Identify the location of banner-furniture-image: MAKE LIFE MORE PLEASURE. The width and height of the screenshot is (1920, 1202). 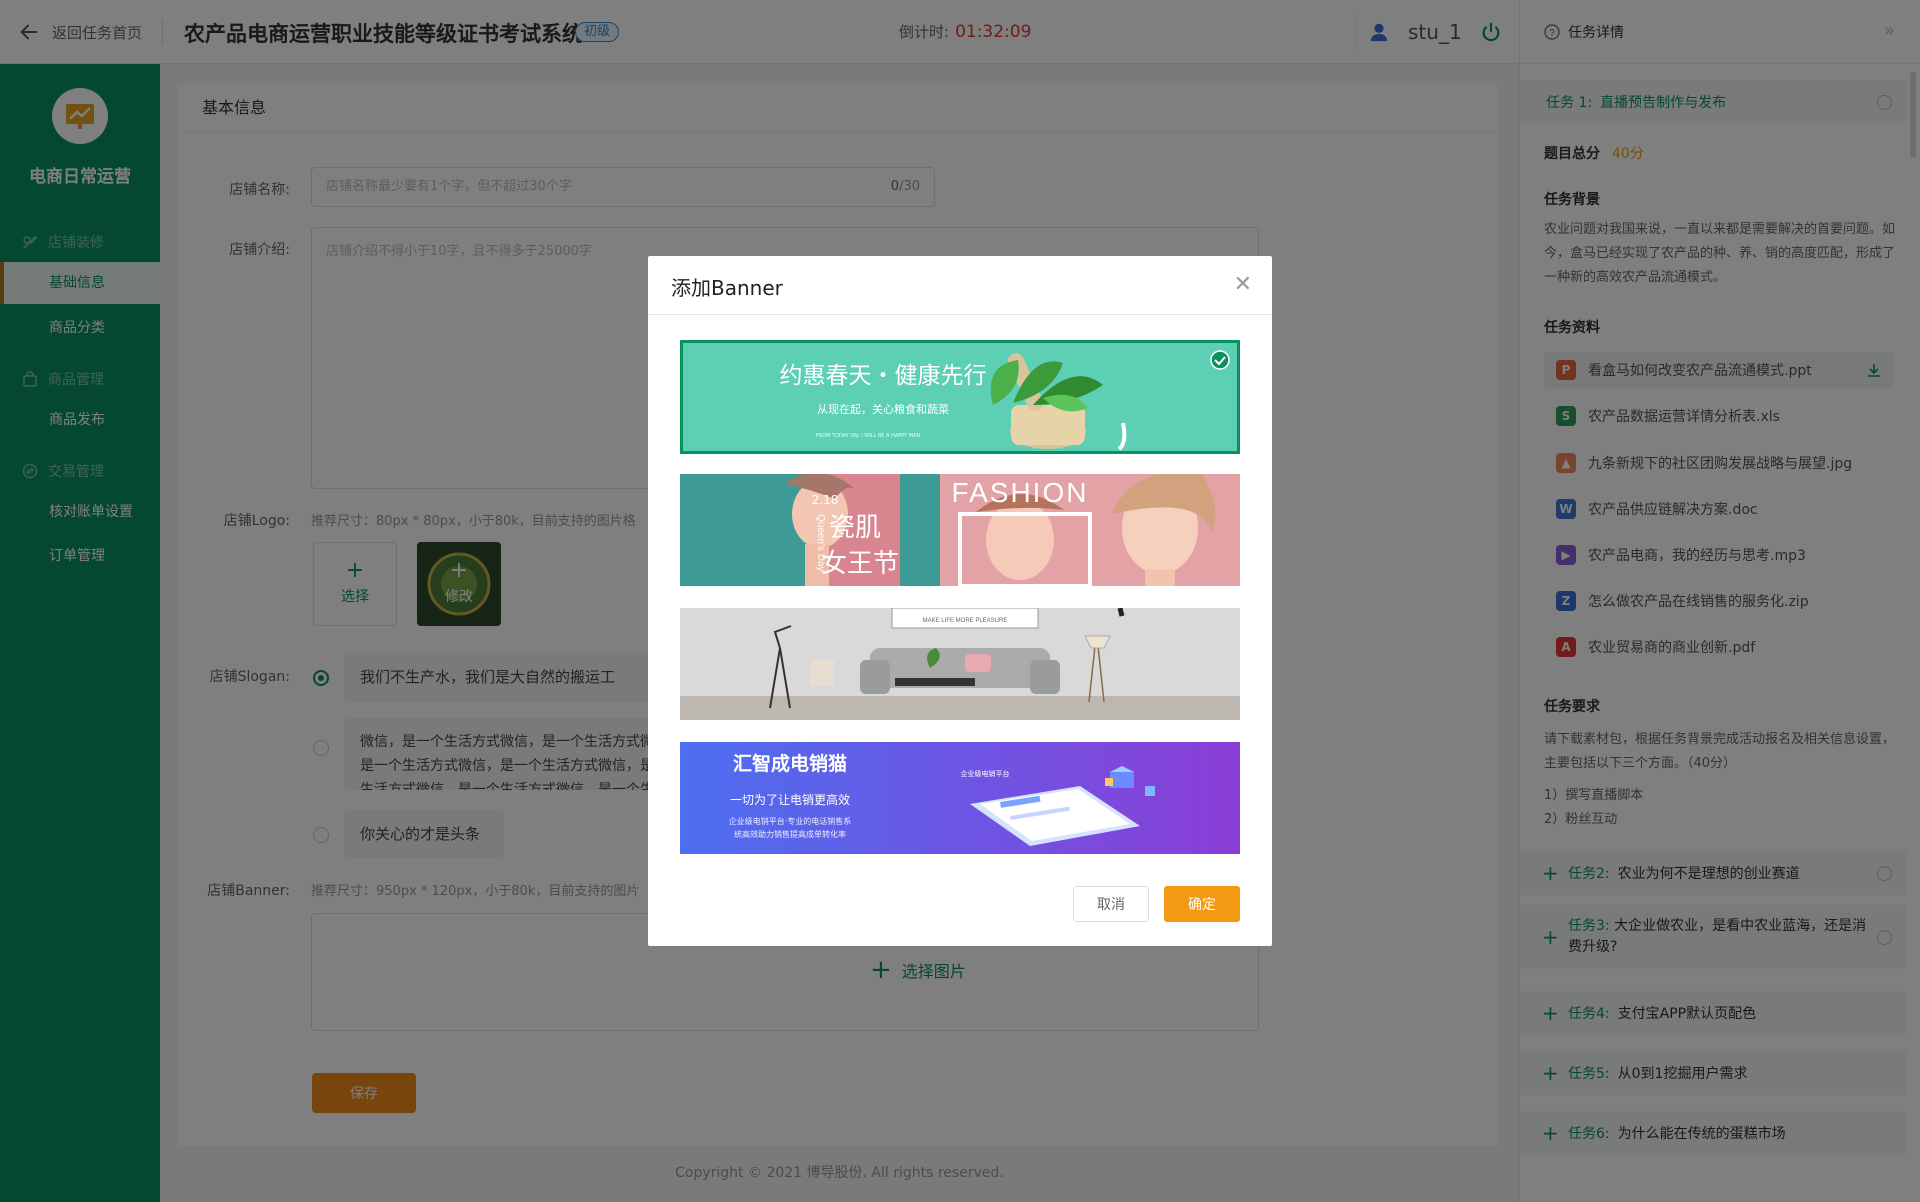
(960, 664).